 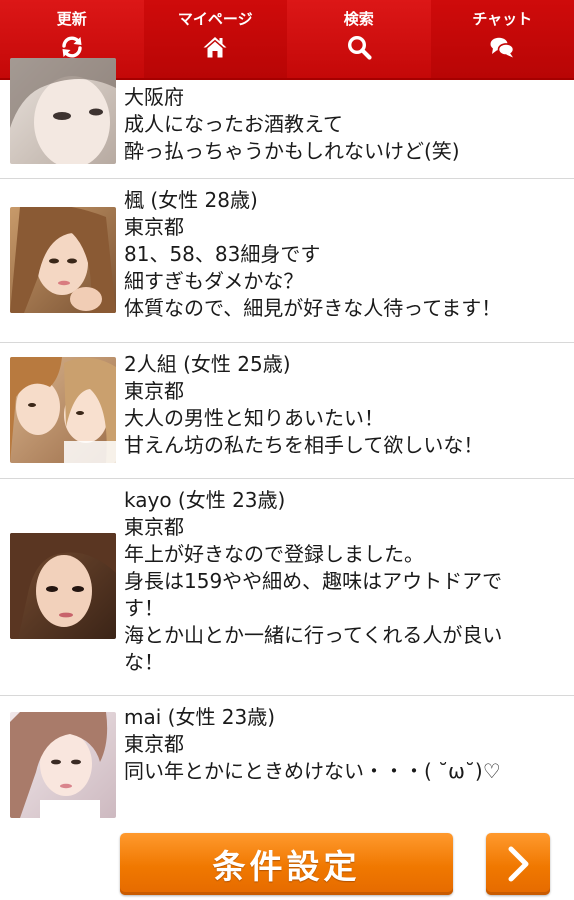 I want to click on profile-message-line: 同い年とかにときめけない・・・( ˘ω˘)♡, so click(x=312, y=771).